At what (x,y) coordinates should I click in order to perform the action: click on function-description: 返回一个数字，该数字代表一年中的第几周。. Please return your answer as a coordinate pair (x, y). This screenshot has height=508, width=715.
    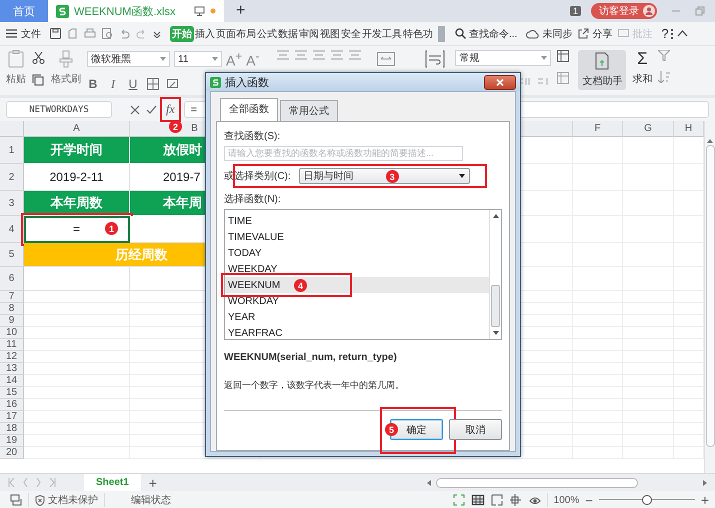
    Looking at the image, I should click on (314, 385).